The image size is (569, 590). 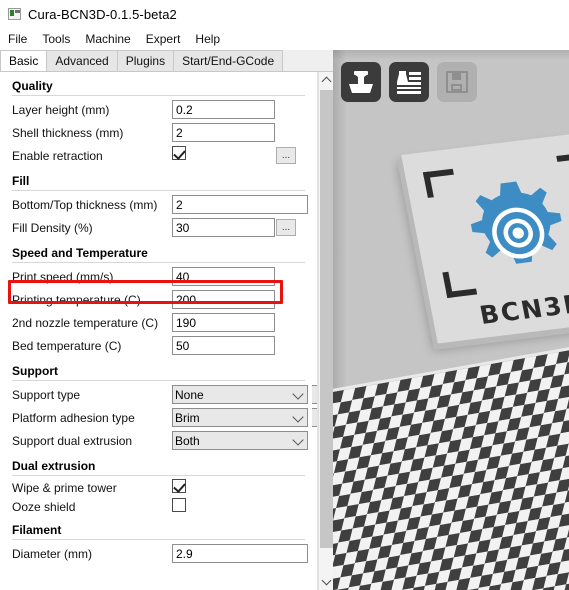 I want to click on enable-retraction-checkbox, so click(x=179, y=153).